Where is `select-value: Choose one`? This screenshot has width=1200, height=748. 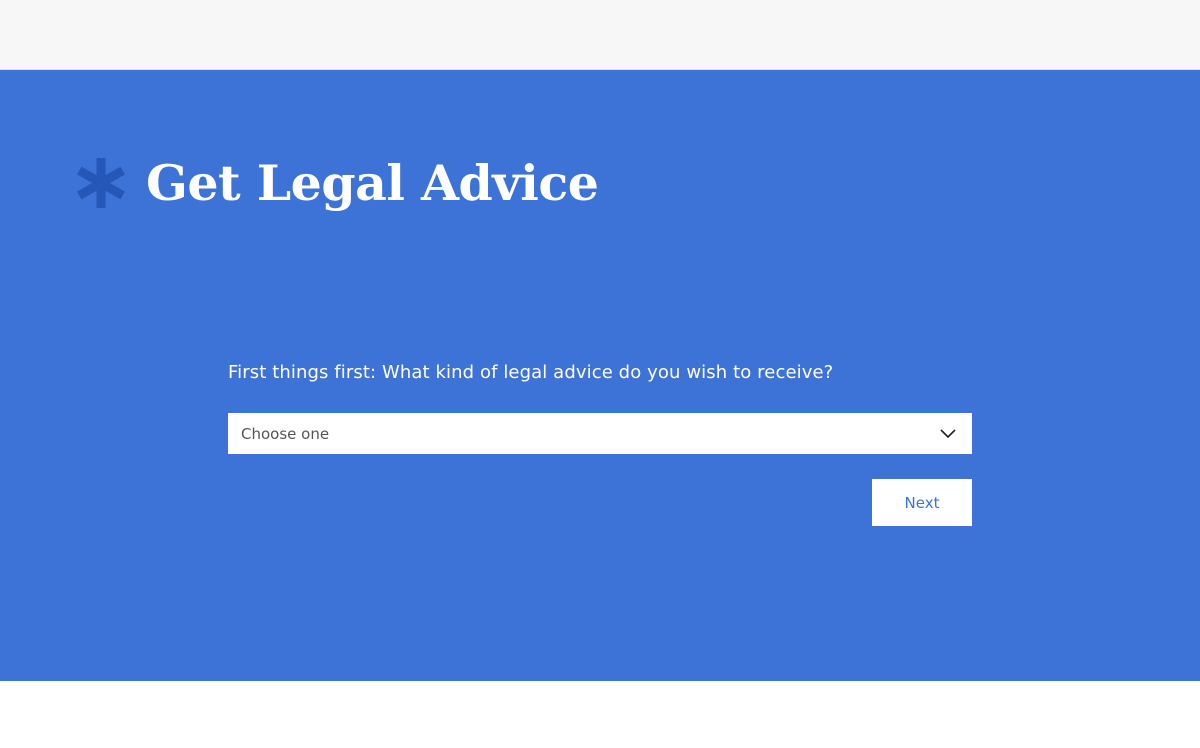
select-value: Choose one is located at coordinates (285, 434).